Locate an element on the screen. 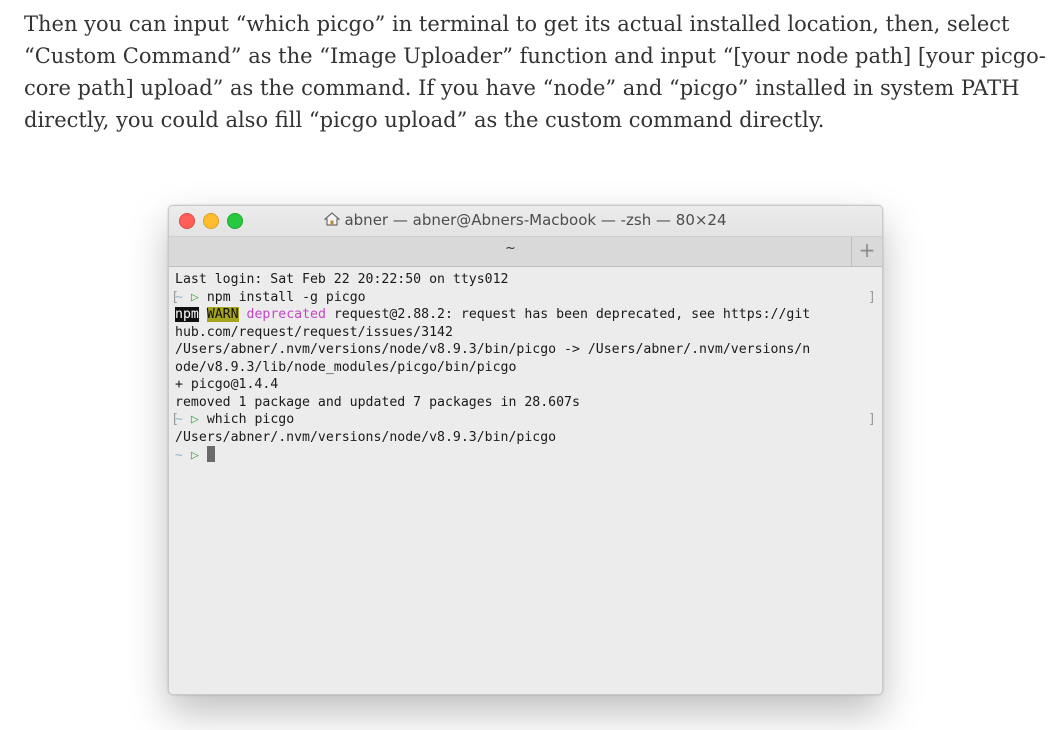  terminal-command: npm install -g picgo is located at coordinates (286, 297).